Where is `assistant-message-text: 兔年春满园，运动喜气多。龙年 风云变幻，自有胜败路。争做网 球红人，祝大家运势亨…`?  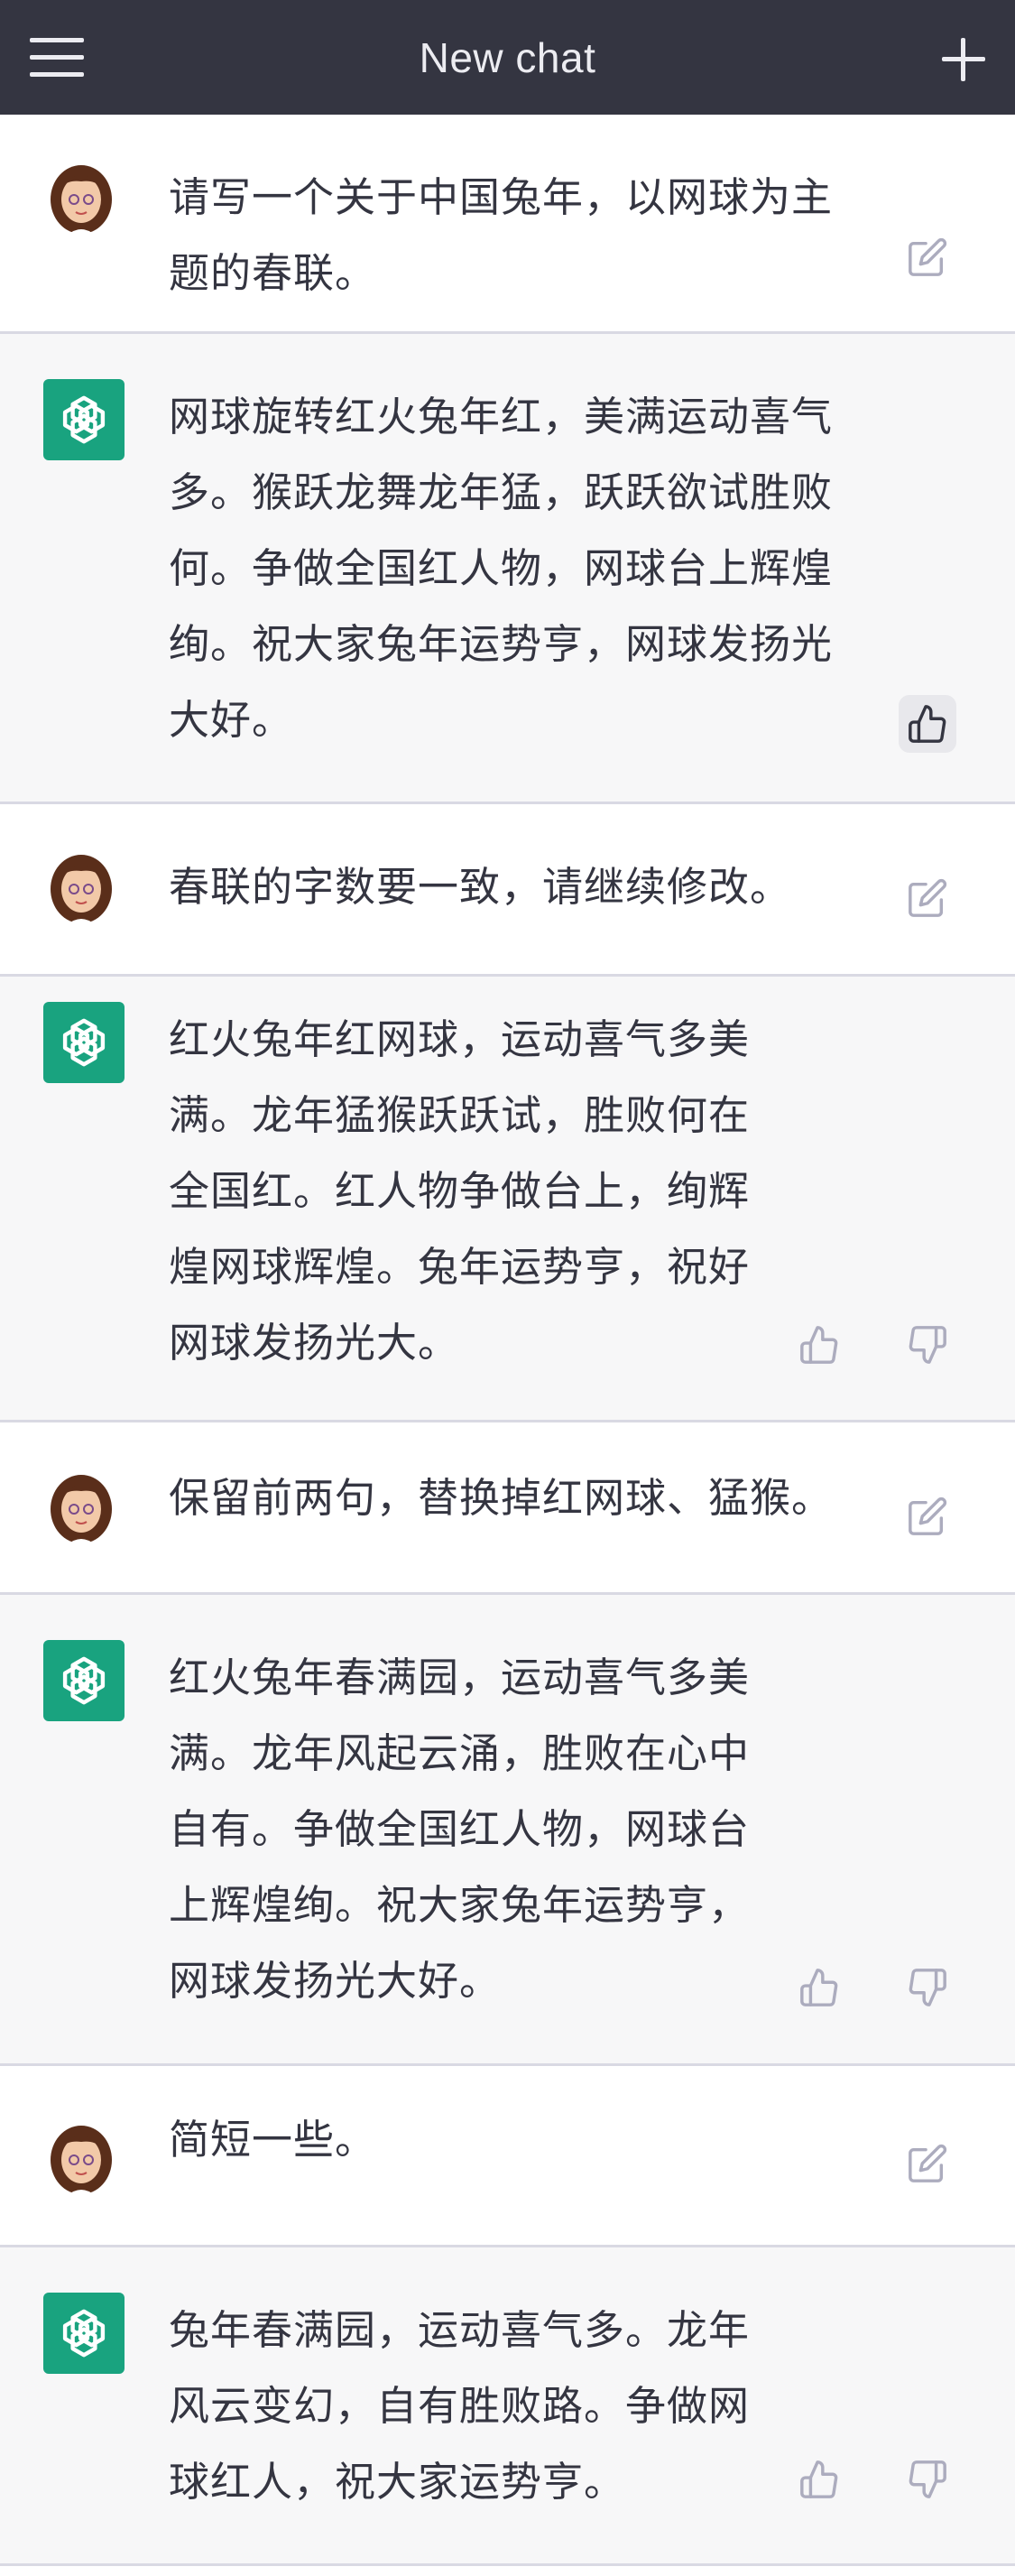
assistant-message-text: 兔年春满园，运动喜气多。龙年 风云变幻，自有胜败路。争做网 球红人，祝大家运势亨… is located at coordinates (460, 2406).